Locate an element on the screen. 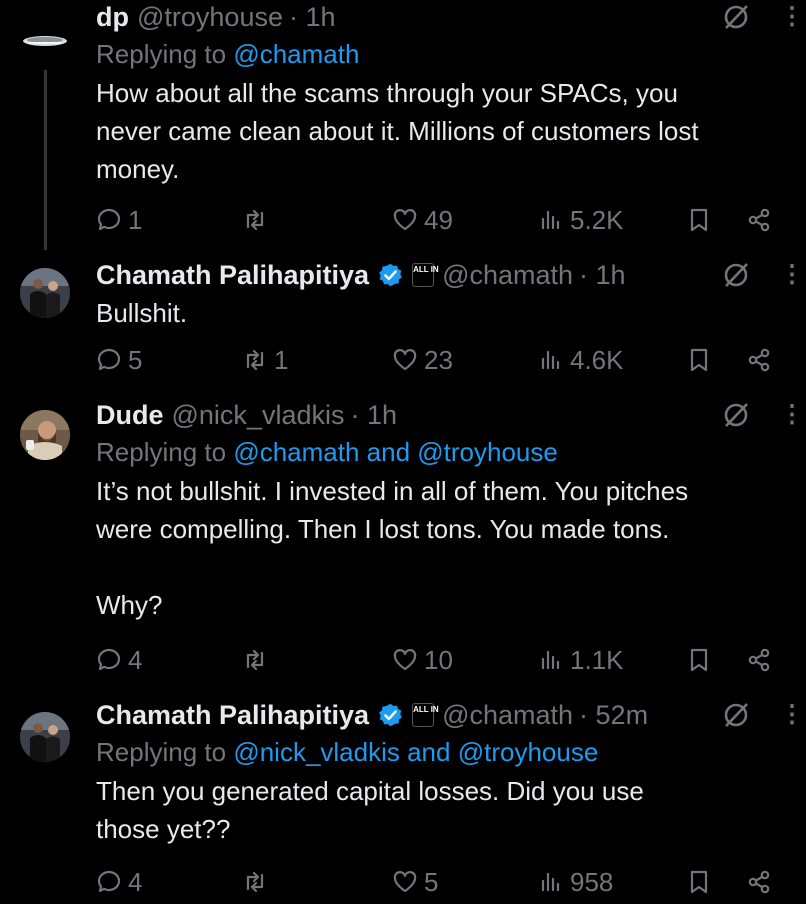  view-count: 4.6K is located at coordinates (597, 359).